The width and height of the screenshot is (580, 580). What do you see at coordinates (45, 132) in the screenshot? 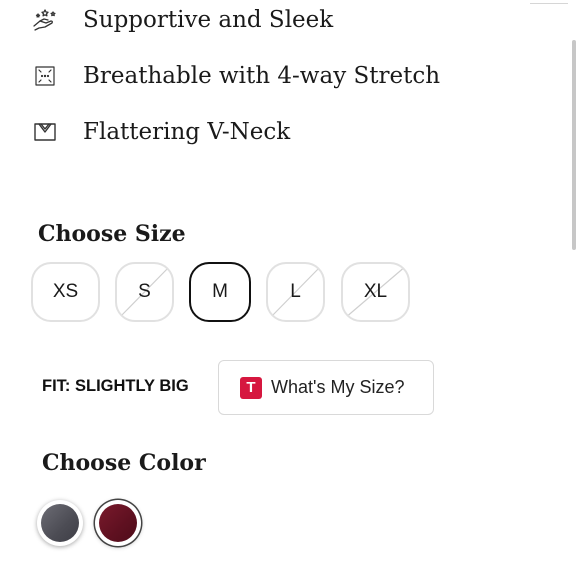
I see `v-neck-icon` at bounding box center [45, 132].